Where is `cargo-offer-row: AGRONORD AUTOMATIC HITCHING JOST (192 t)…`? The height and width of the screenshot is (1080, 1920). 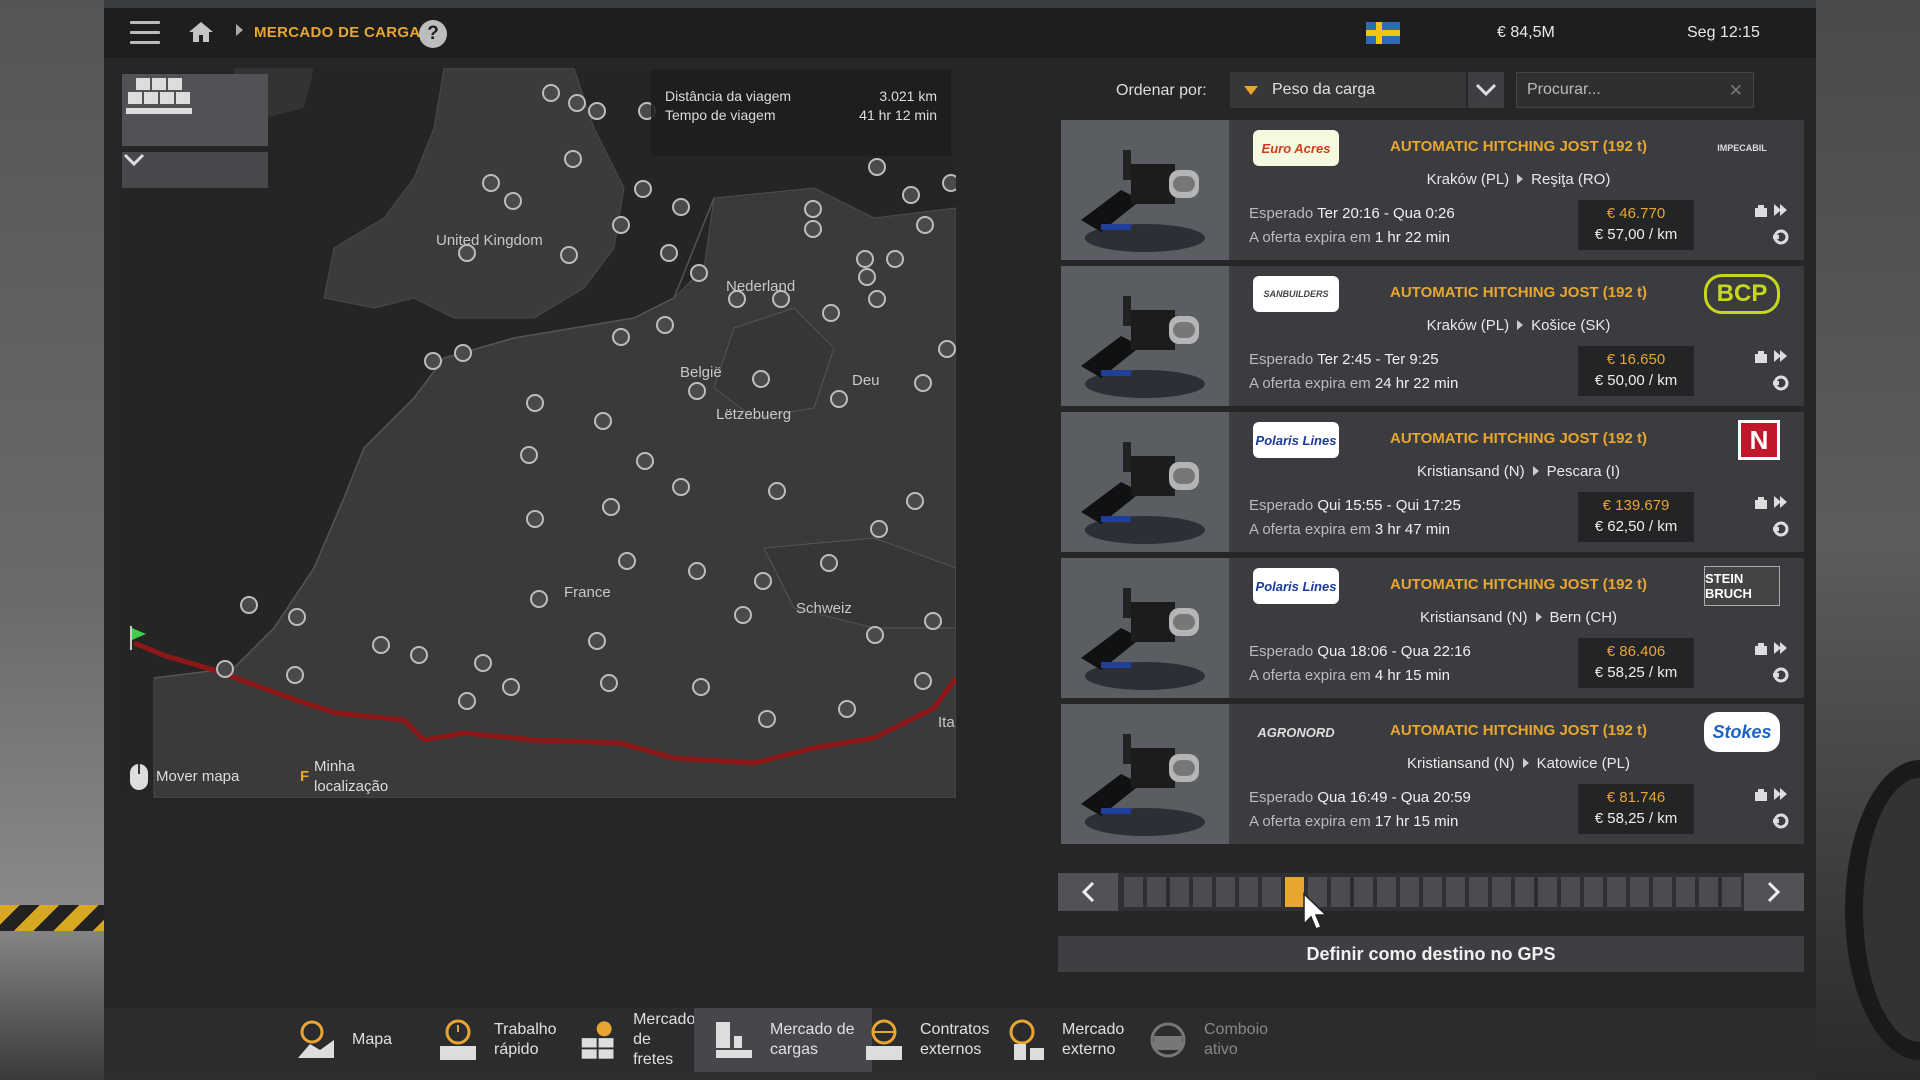
cargo-offer-row: AGRONORD AUTOMATIC HITCHING JOST (192 t)… is located at coordinates (1432, 774).